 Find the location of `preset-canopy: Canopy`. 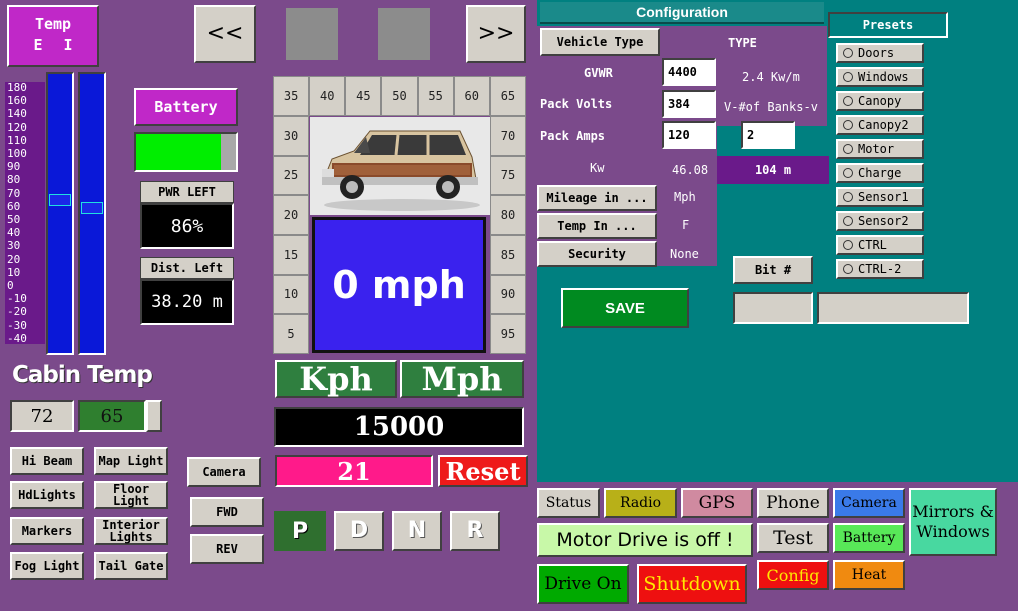

preset-canopy: Canopy is located at coordinates (880, 101).